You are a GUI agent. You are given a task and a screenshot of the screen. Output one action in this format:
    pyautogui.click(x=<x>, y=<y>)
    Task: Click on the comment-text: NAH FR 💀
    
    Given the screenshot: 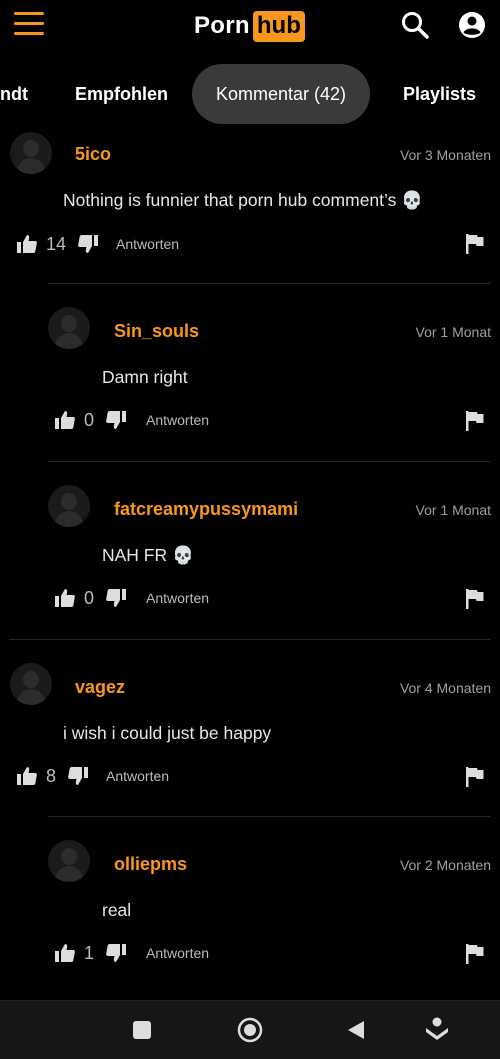 What is the action you would take?
    pyautogui.click(x=148, y=555)
    